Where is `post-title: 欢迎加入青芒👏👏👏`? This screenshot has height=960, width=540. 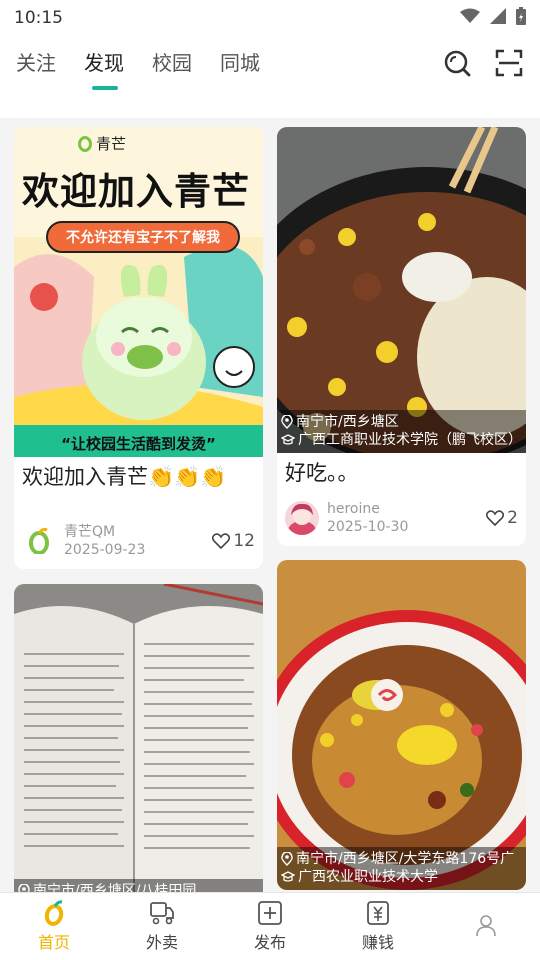
post-title: 欢迎加入青芒👏👏👏 is located at coordinates (124, 477).